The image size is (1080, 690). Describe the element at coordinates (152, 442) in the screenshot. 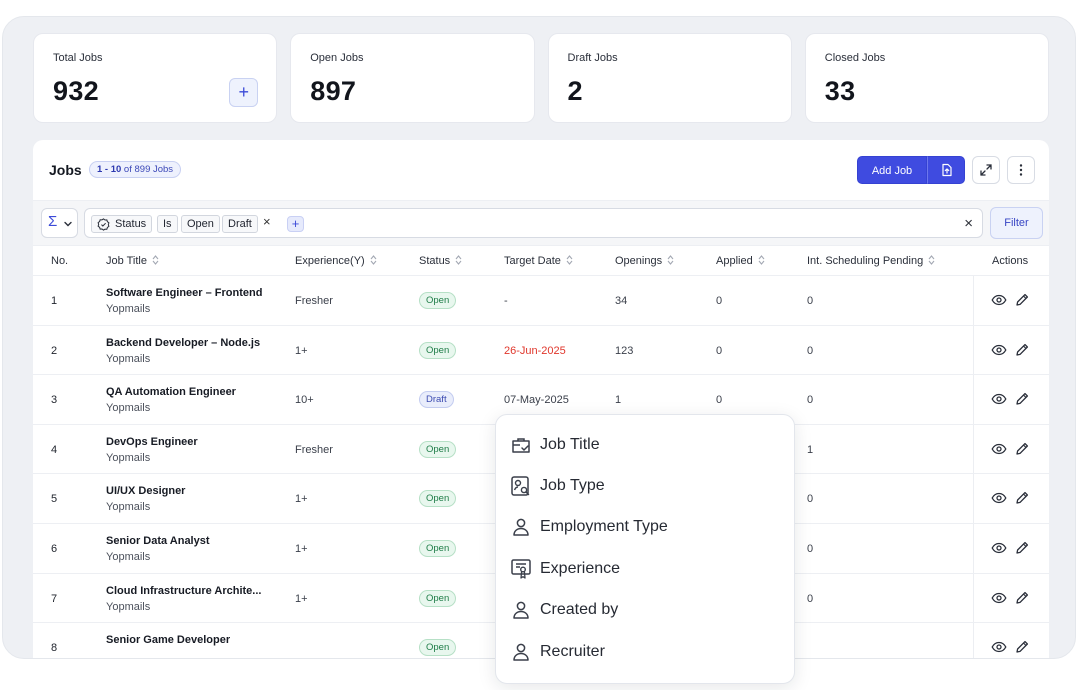

I see `job-title: DevOps Engineer` at that location.